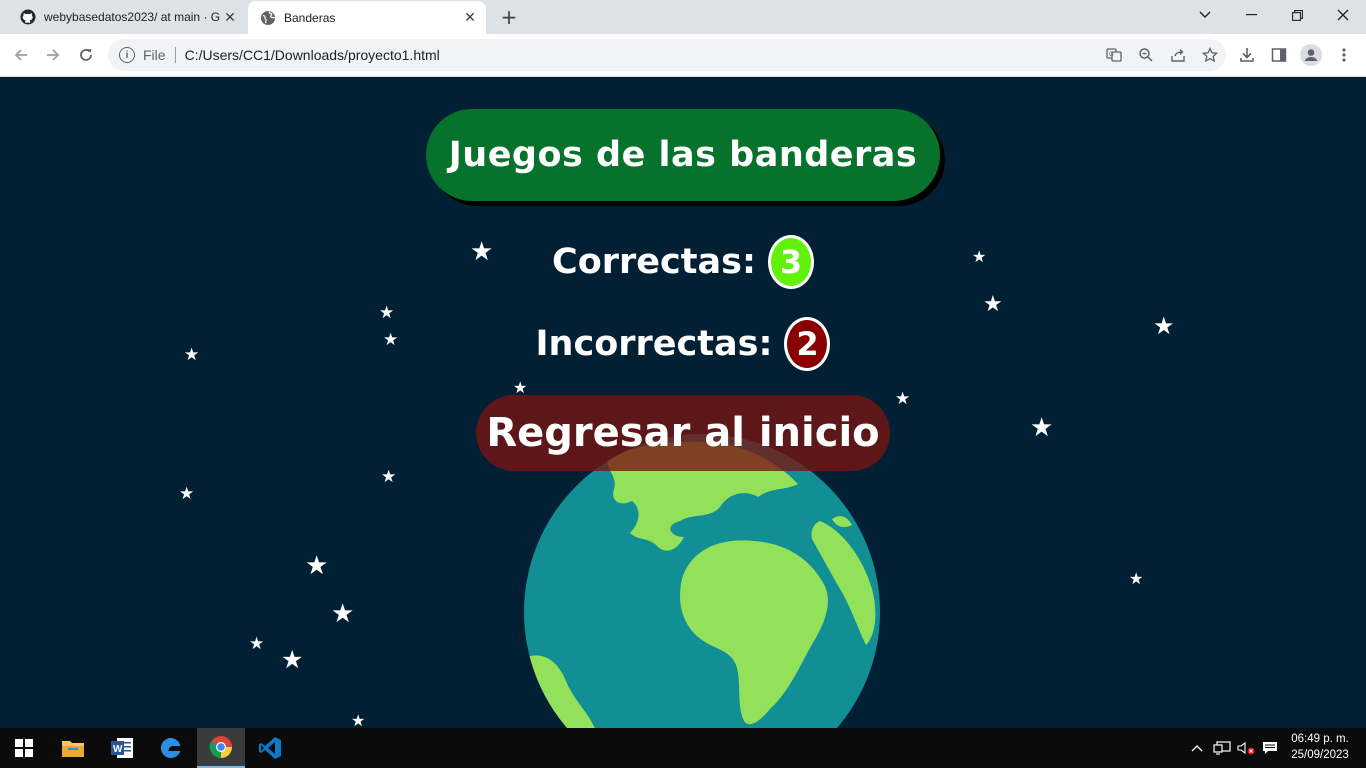 This screenshot has height=768, width=1366. I want to click on back-arrow-icon, so click(21, 55).